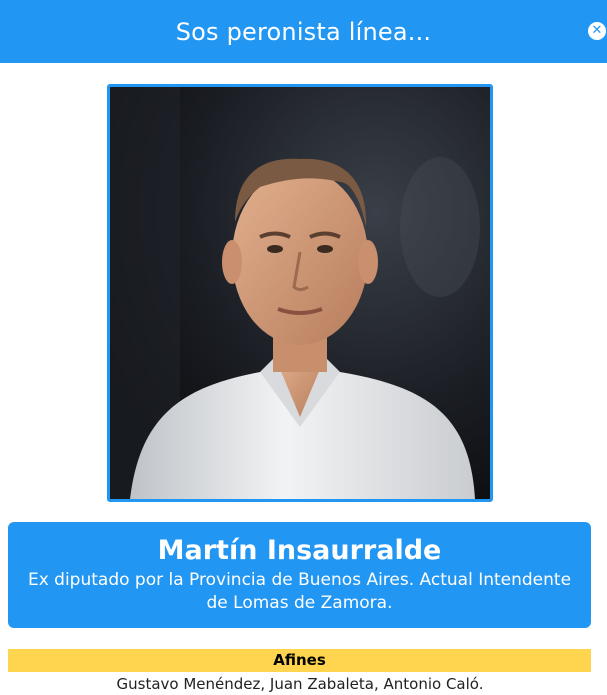  I want to click on close-button: ✕, so click(597, 31).